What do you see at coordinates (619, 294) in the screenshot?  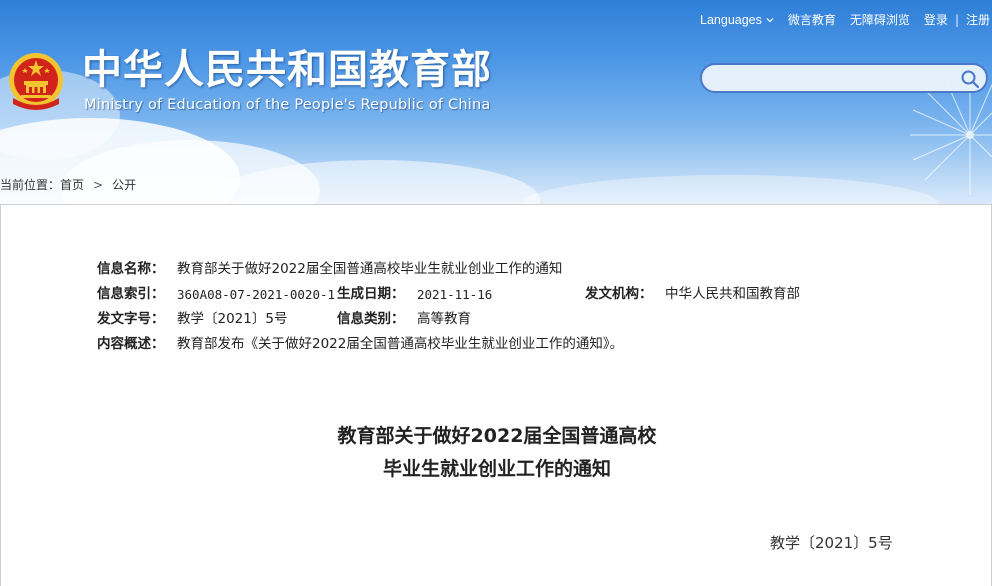 I see `info-org-label: 发文机构：` at bounding box center [619, 294].